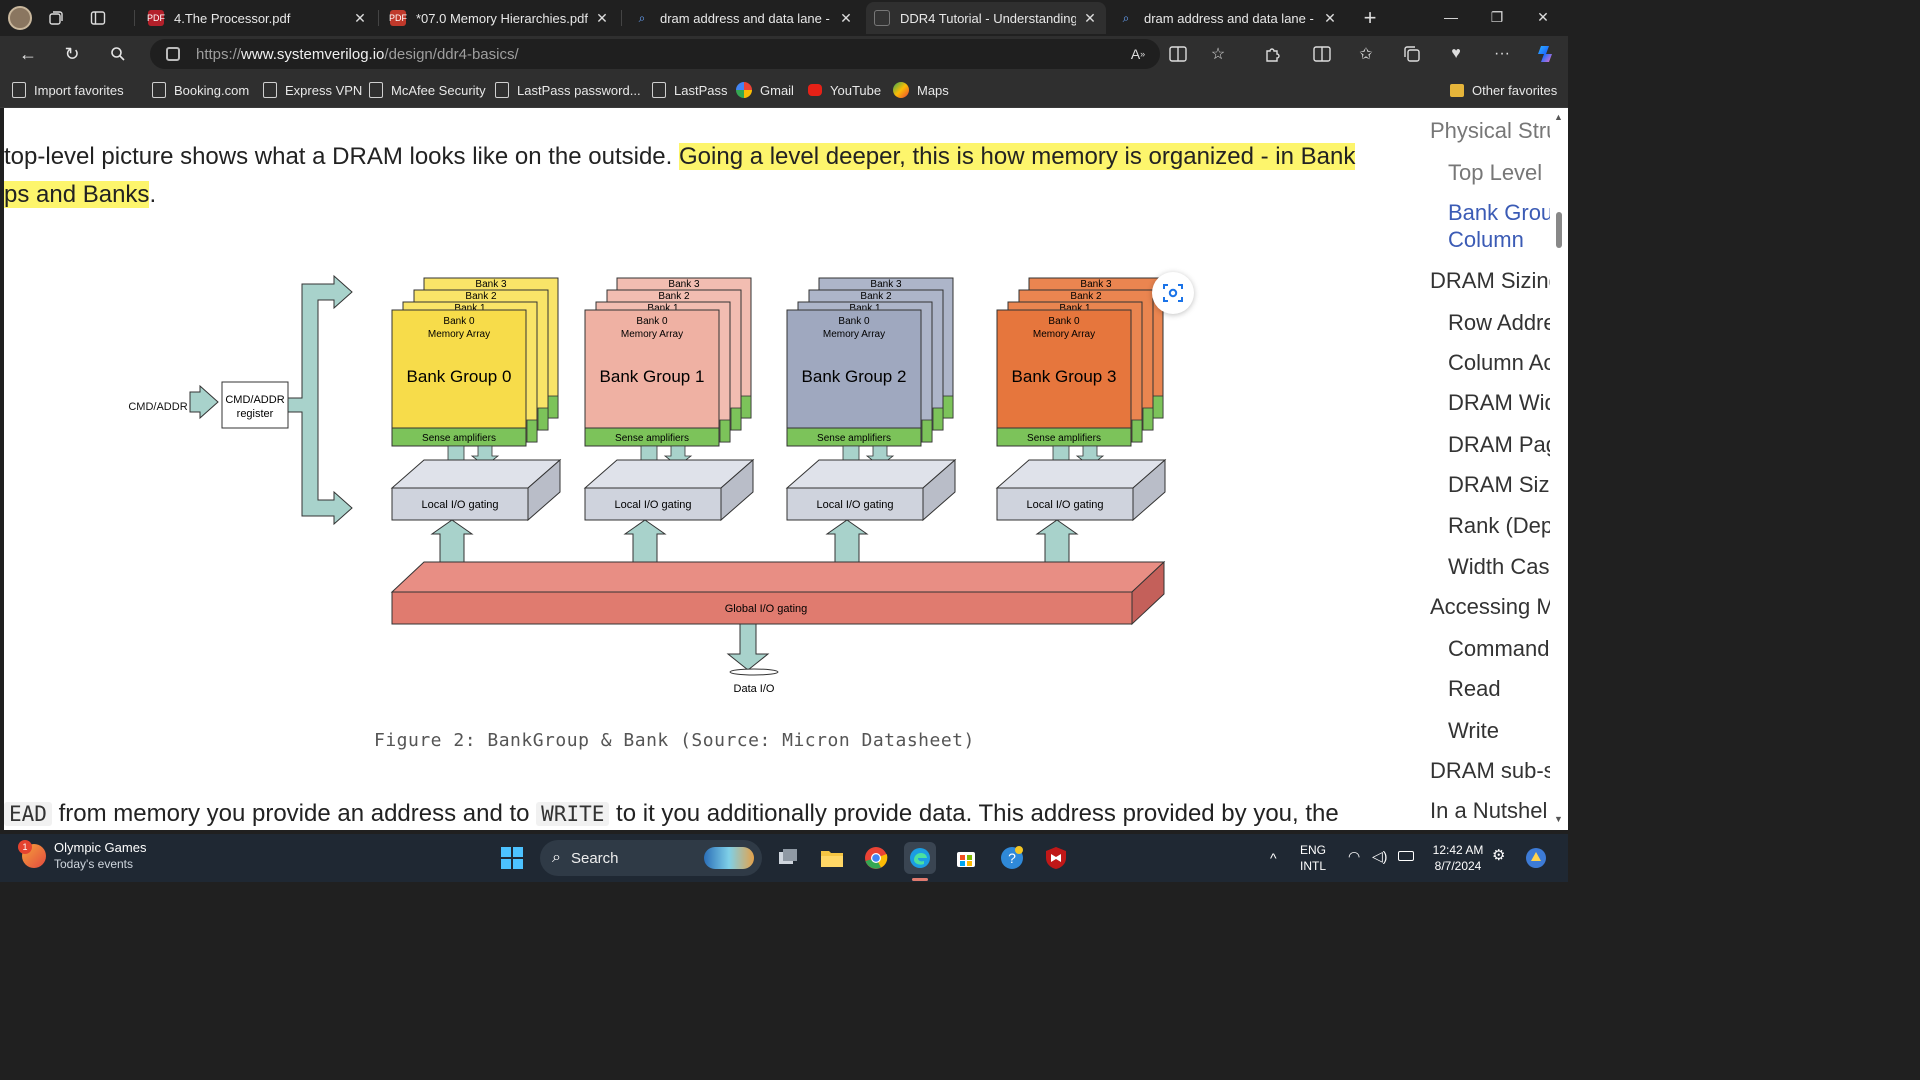 This screenshot has width=1920, height=1080. I want to click on toc-item: Bank Grou, so click(1499, 213).